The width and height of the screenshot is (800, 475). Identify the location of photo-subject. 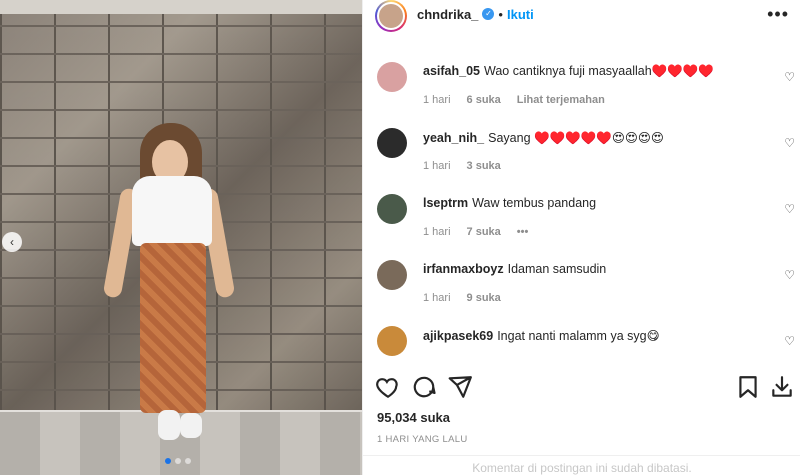
(169, 283).